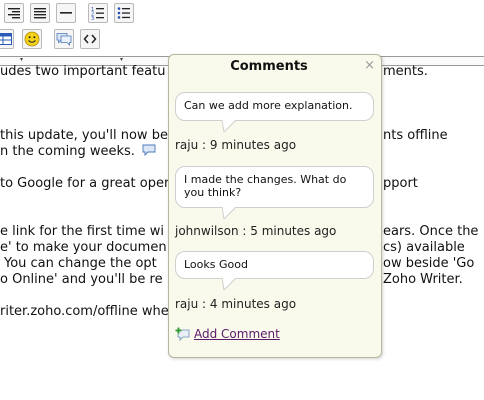 The width and height of the screenshot is (484, 400). I want to click on align-right-button, so click(14, 13).